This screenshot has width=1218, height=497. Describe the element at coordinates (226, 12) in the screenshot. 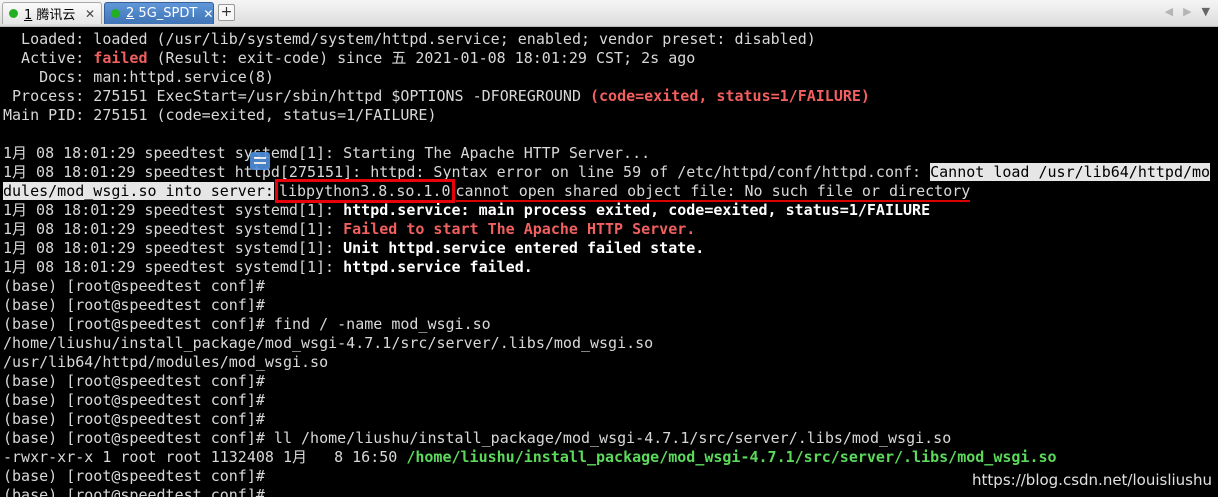

I see `new-tab-button: +` at that location.